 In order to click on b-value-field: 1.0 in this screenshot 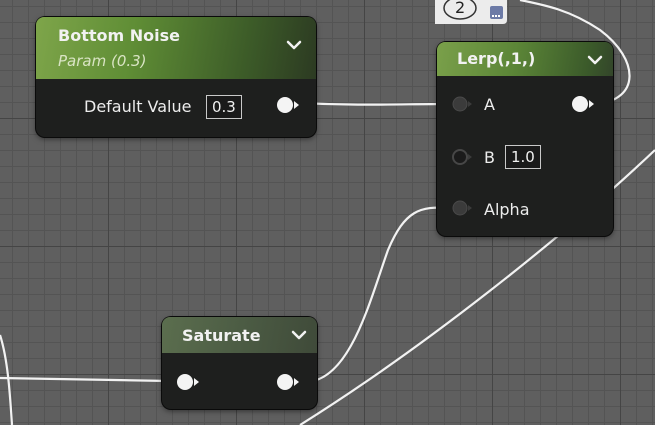, I will do `click(523, 157)`.